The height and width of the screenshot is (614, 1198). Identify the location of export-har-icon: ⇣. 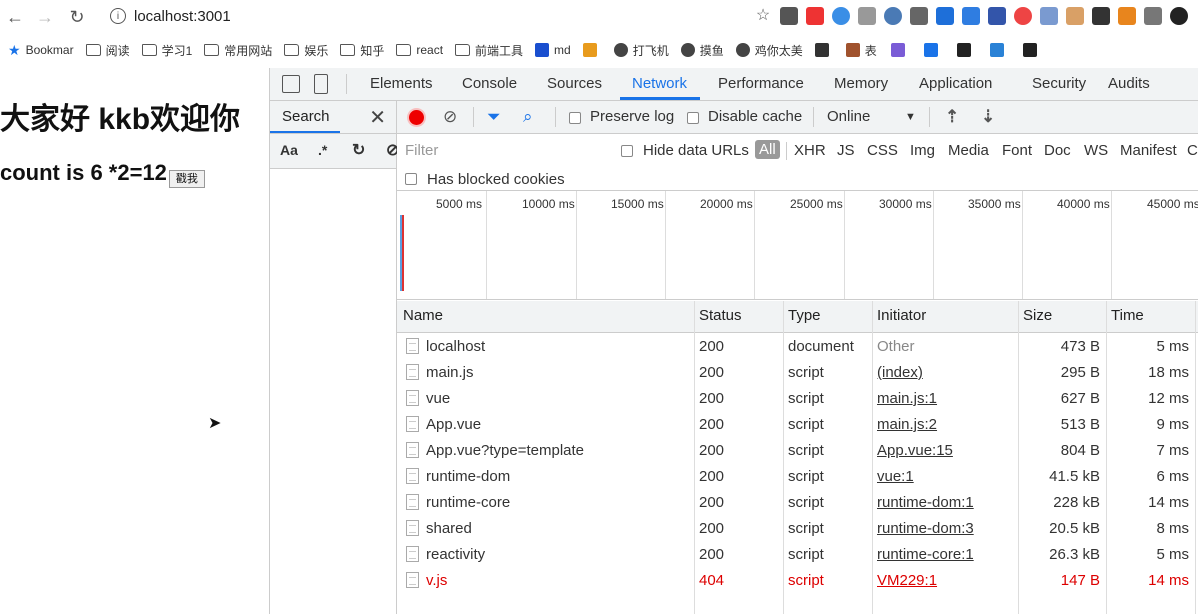
(988, 117).